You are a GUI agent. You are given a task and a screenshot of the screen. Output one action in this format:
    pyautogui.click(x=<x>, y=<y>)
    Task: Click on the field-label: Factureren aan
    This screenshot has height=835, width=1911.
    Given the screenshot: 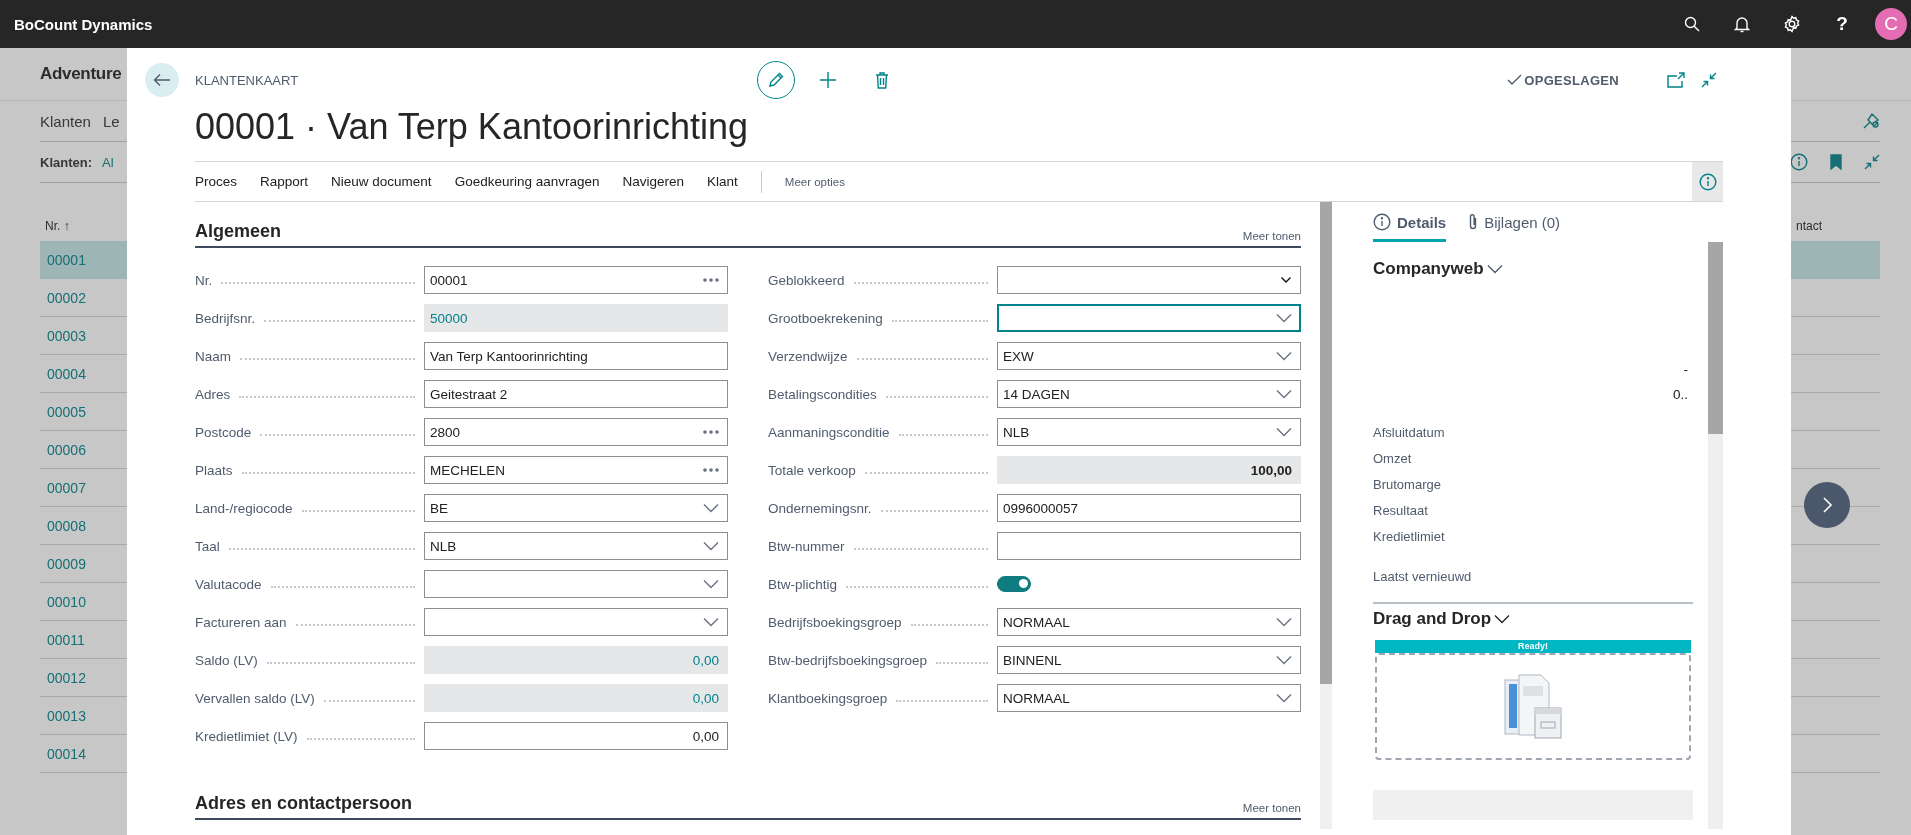 What is the action you would take?
    pyautogui.click(x=241, y=622)
    